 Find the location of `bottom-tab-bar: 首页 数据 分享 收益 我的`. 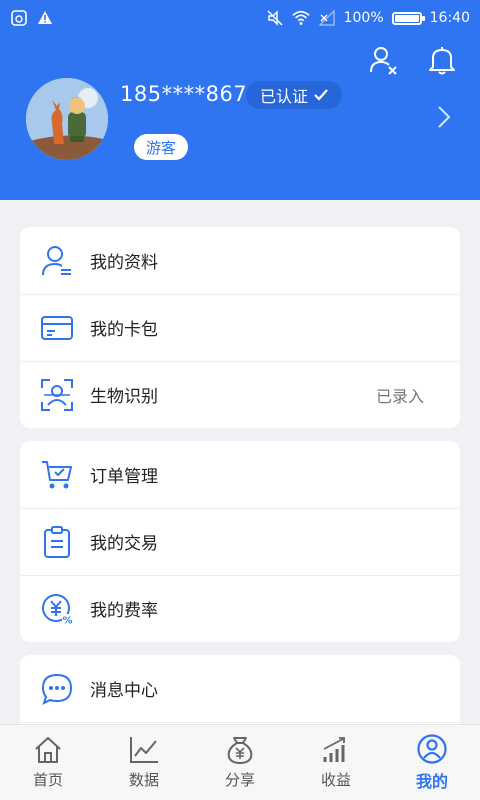

bottom-tab-bar: 首页 数据 分享 收益 我的 is located at coordinates (240, 762).